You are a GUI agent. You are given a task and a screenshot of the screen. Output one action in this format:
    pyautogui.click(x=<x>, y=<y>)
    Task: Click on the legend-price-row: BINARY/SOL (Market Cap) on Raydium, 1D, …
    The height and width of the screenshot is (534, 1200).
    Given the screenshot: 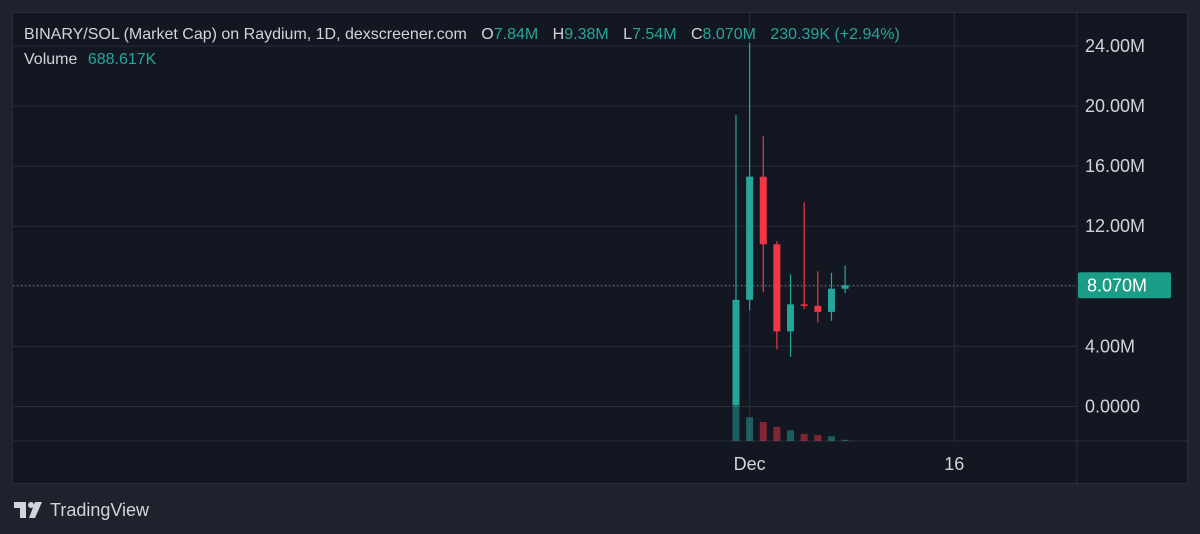 What is the action you would take?
    pyautogui.click(x=462, y=35)
    